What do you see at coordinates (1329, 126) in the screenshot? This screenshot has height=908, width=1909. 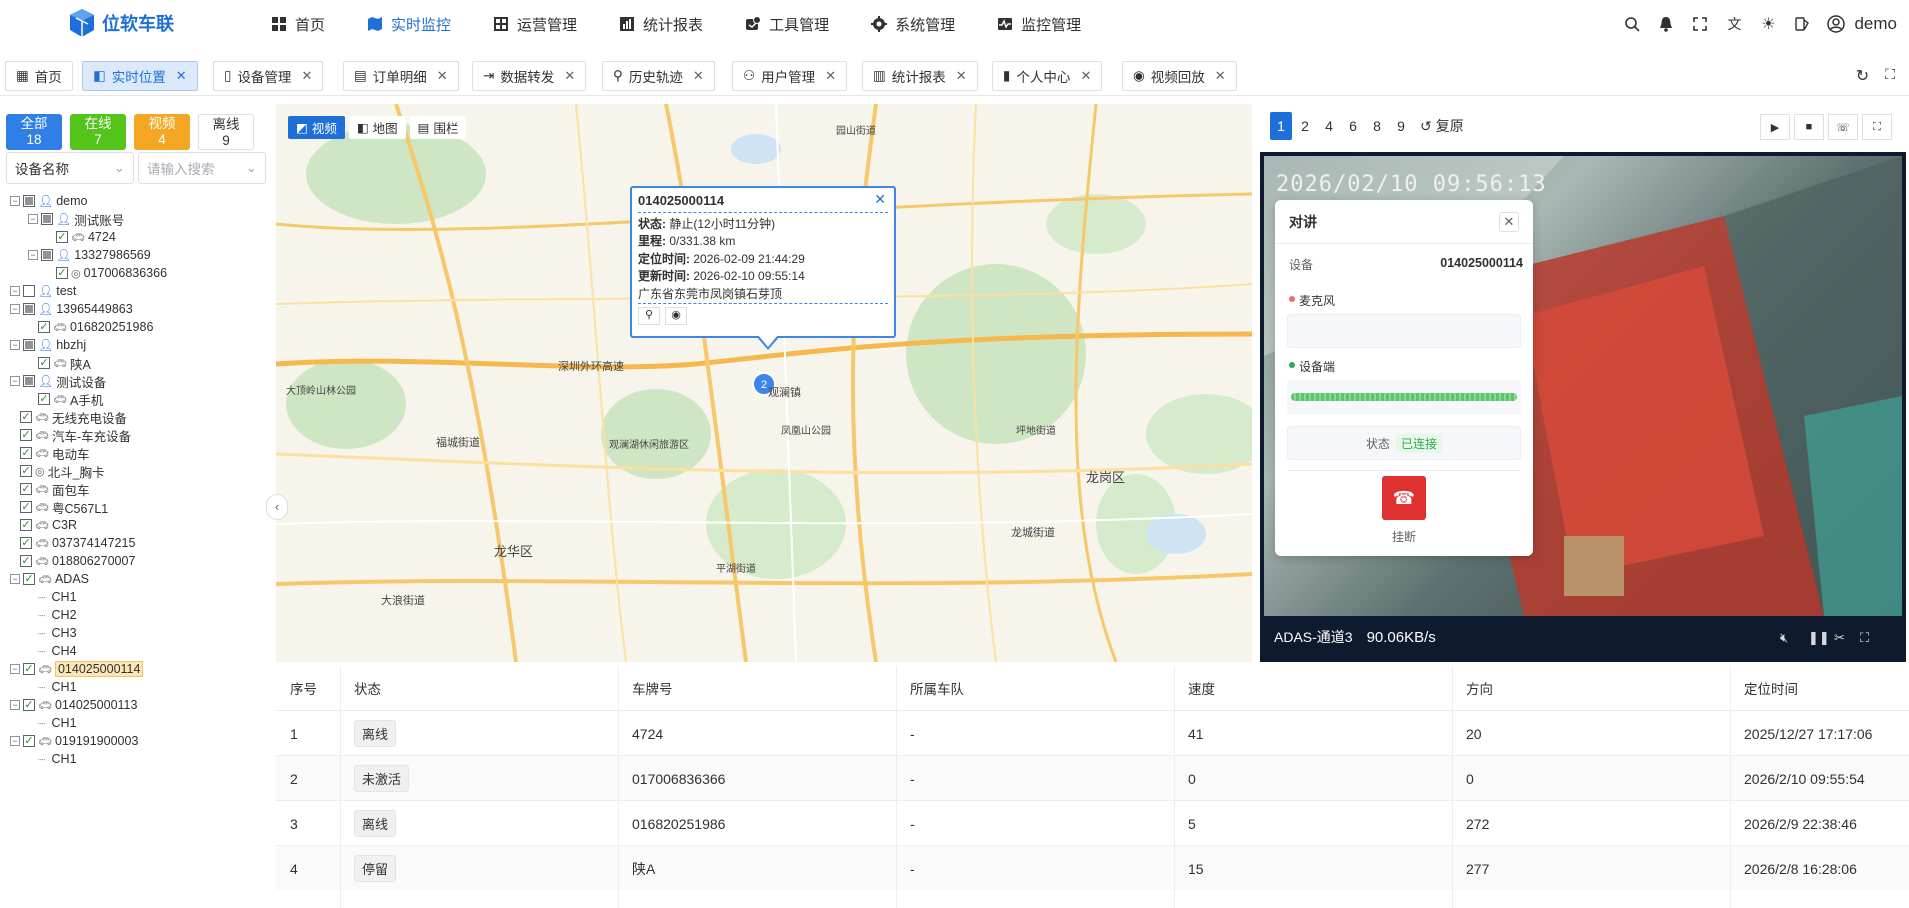 I see `layout-4-button: 4` at bounding box center [1329, 126].